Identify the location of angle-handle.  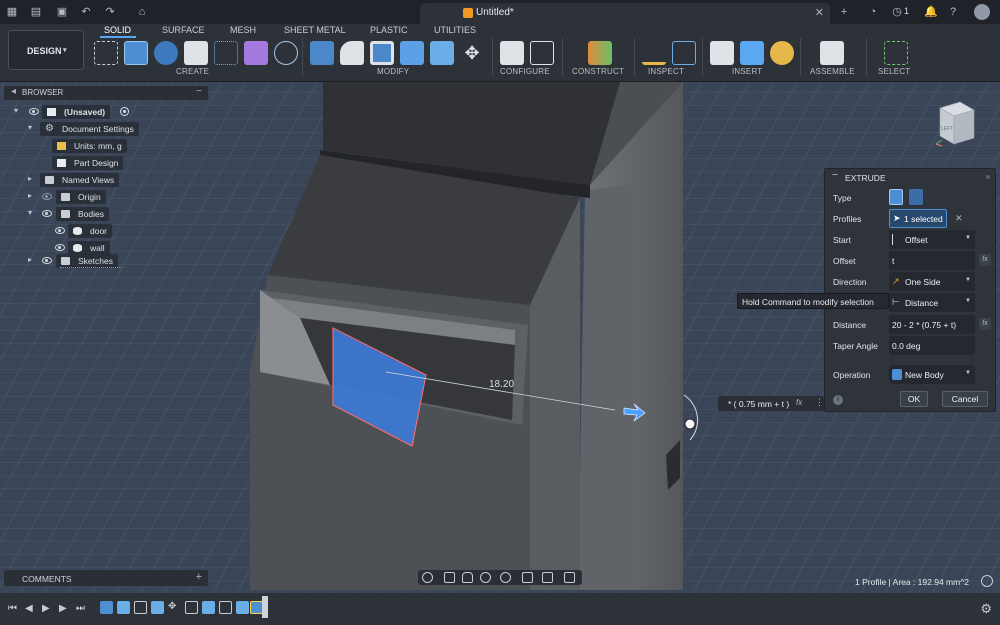
(690, 424).